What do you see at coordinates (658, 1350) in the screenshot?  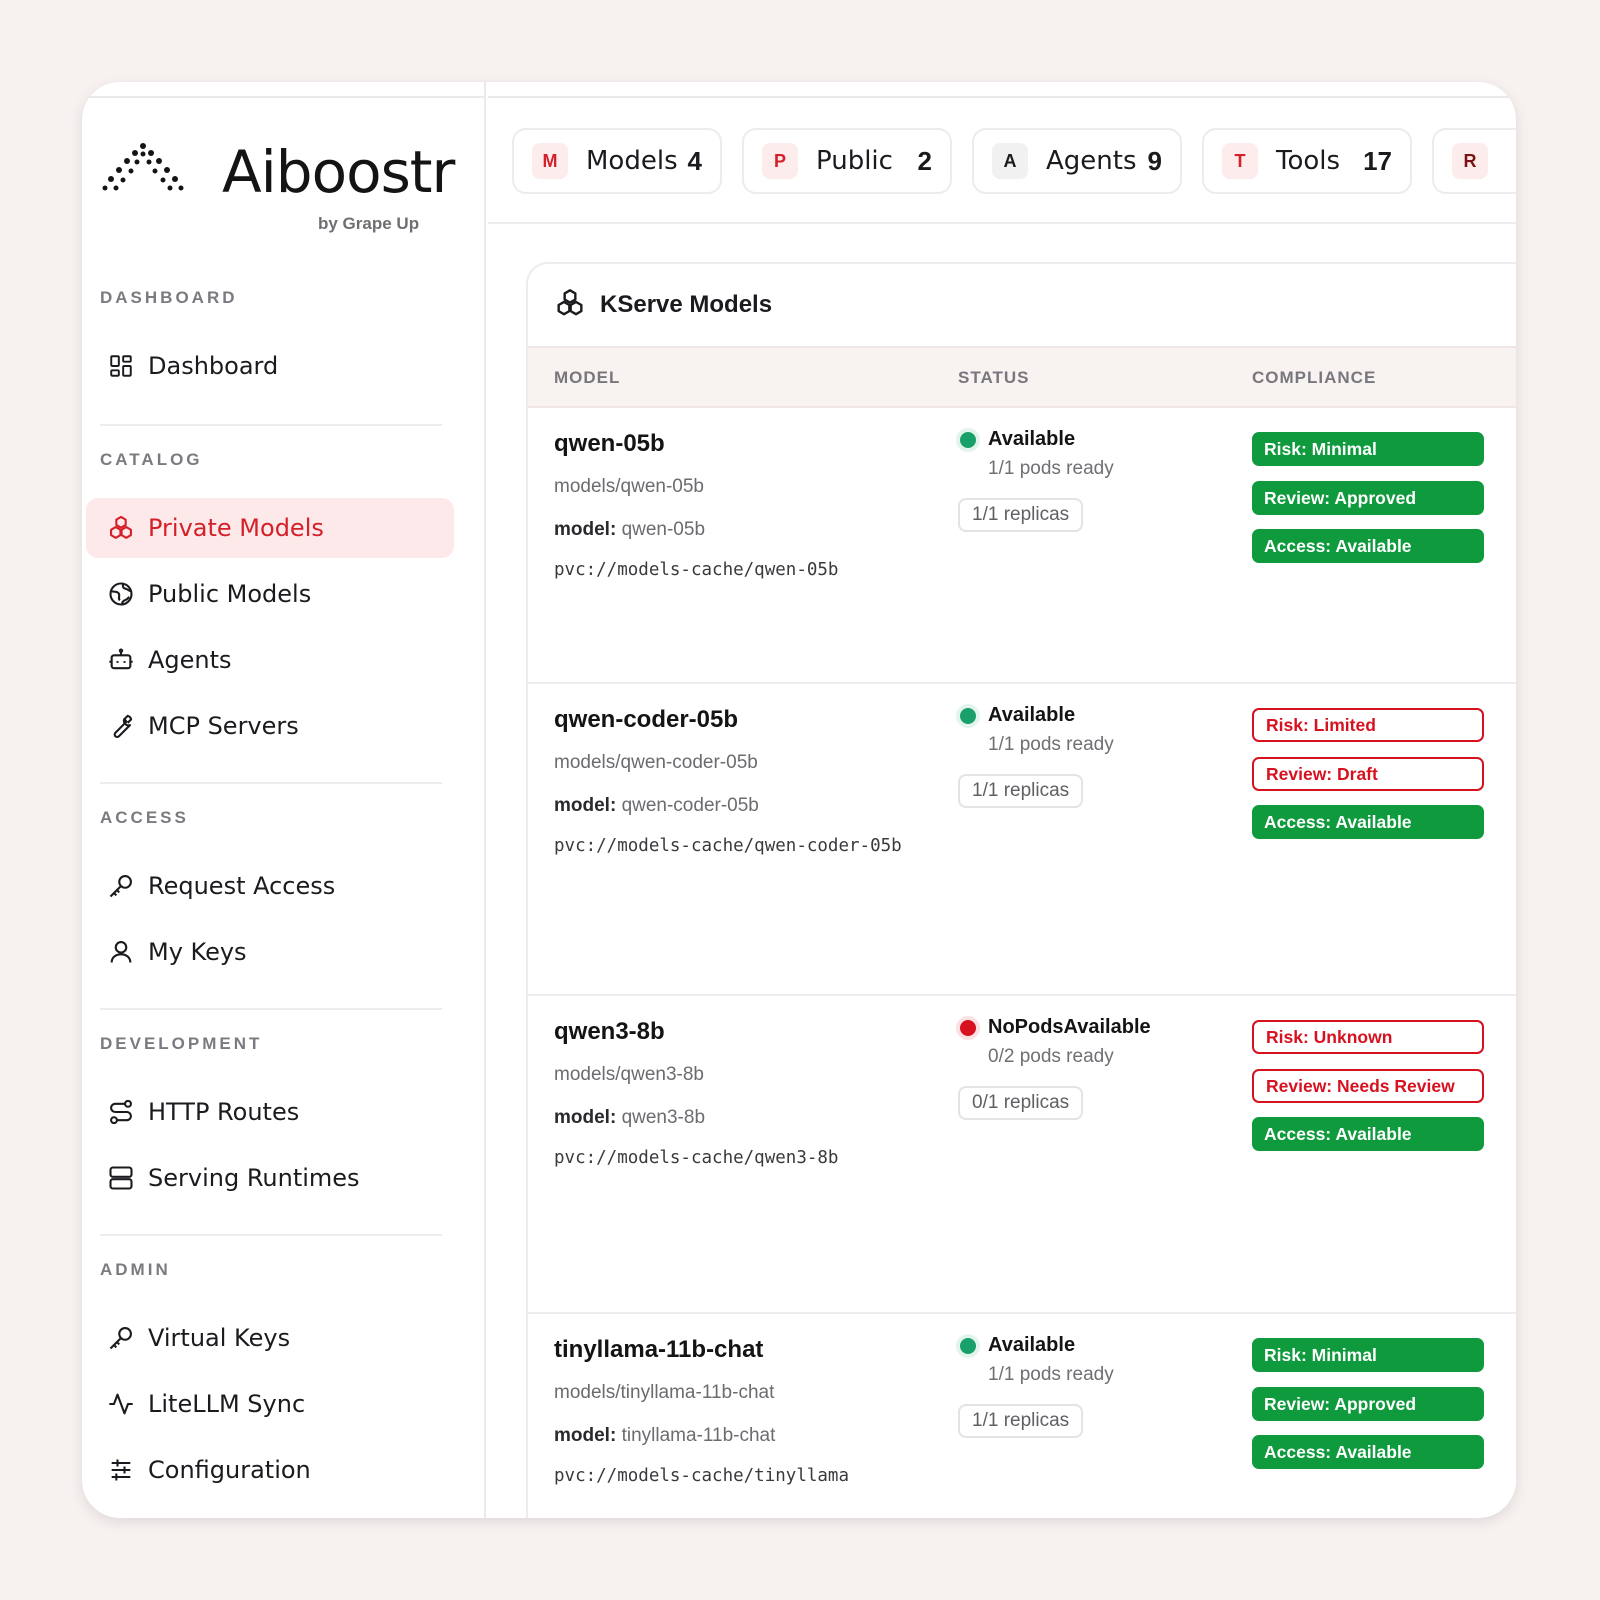 I see `model-name: tinyllama-11b-chat` at bounding box center [658, 1350].